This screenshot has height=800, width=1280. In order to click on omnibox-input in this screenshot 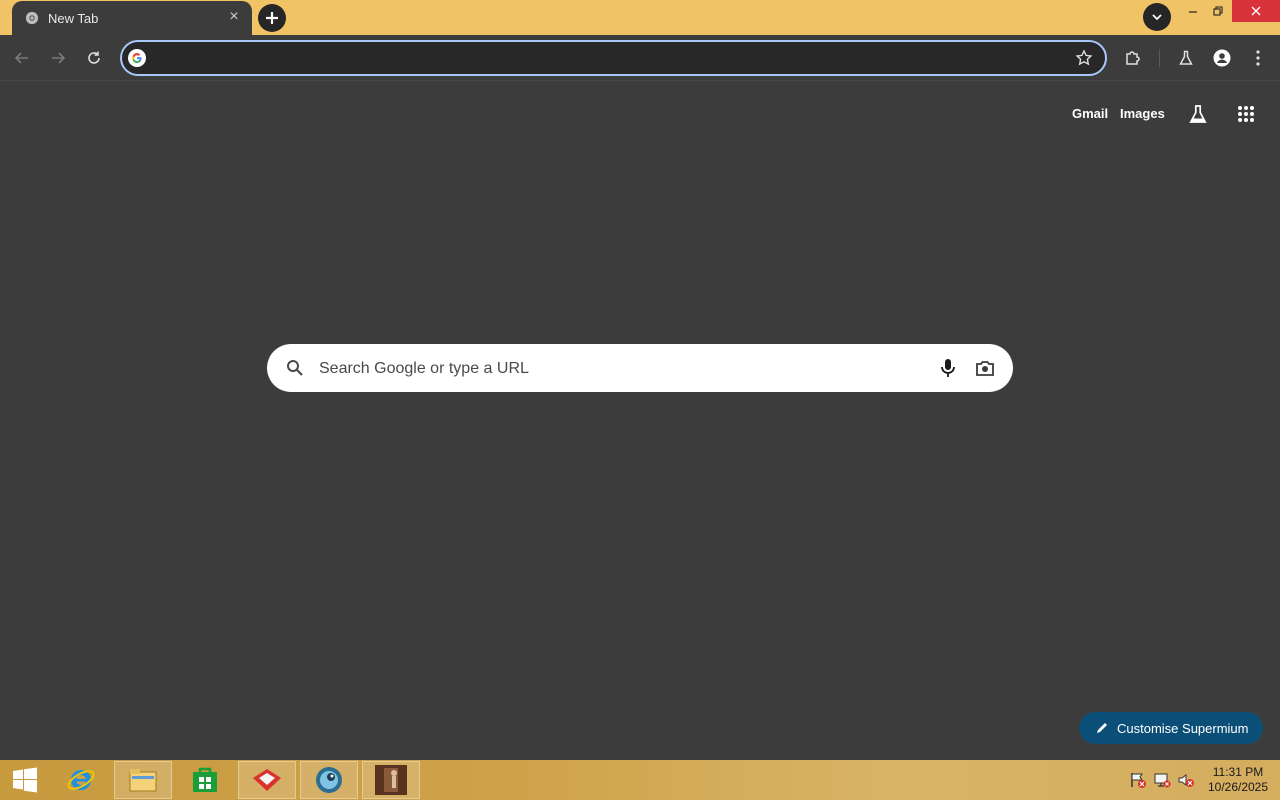, I will do `click(604, 58)`.